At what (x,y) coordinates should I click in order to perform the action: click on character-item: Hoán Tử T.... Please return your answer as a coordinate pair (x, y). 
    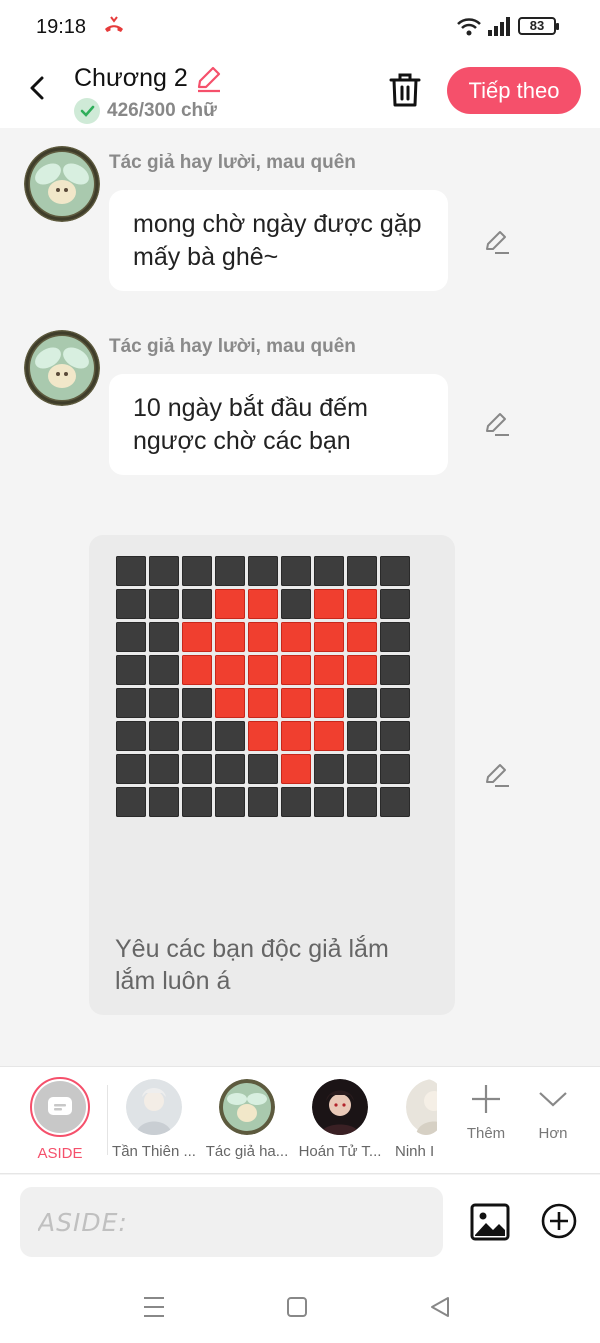
    Looking at the image, I should click on (340, 1119).